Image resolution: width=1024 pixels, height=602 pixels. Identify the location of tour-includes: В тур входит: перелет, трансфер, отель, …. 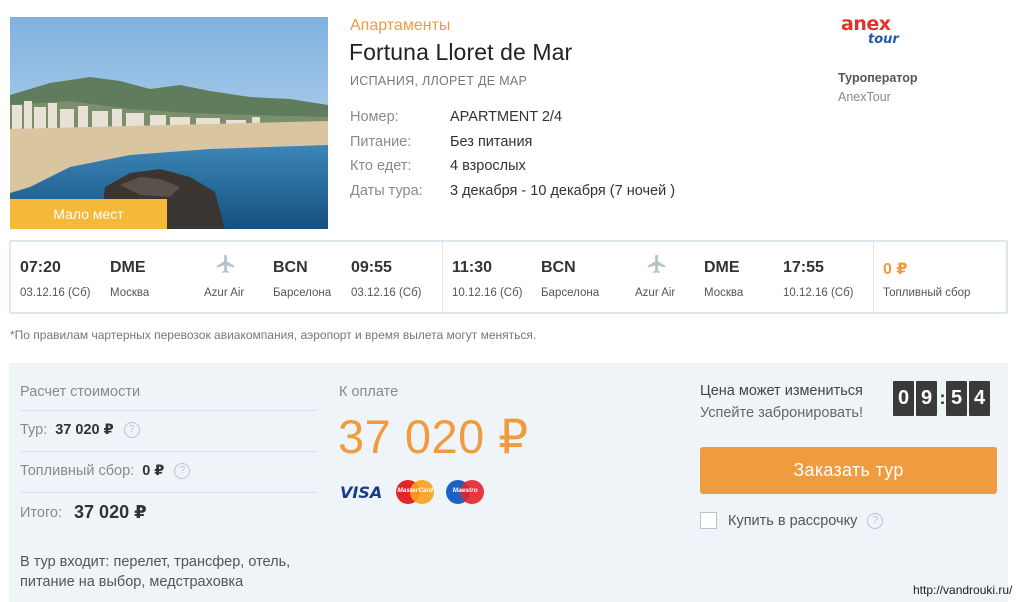
(155, 572).